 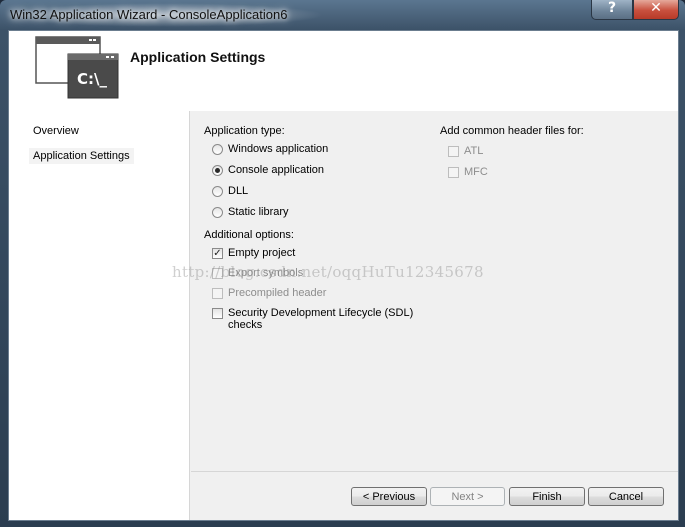 I want to click on caption-buttons: ? ✕, so click(x=635, y=10).